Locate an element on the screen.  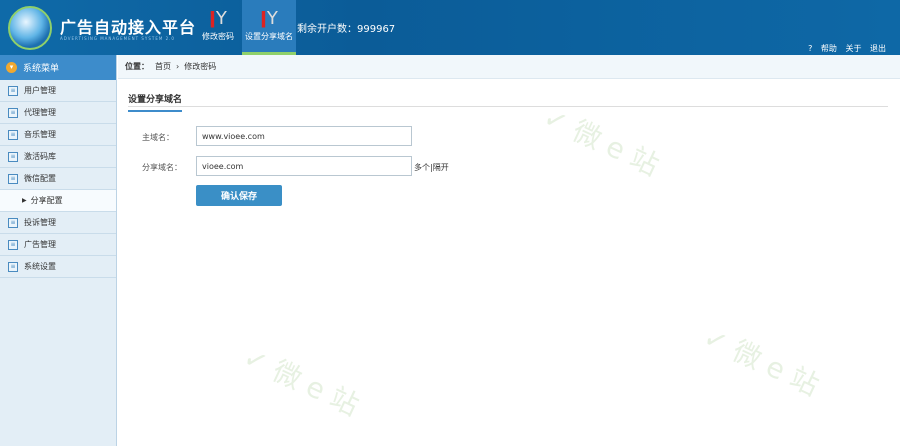
item-label: 微信配置 is located at coordinates (40, 178).